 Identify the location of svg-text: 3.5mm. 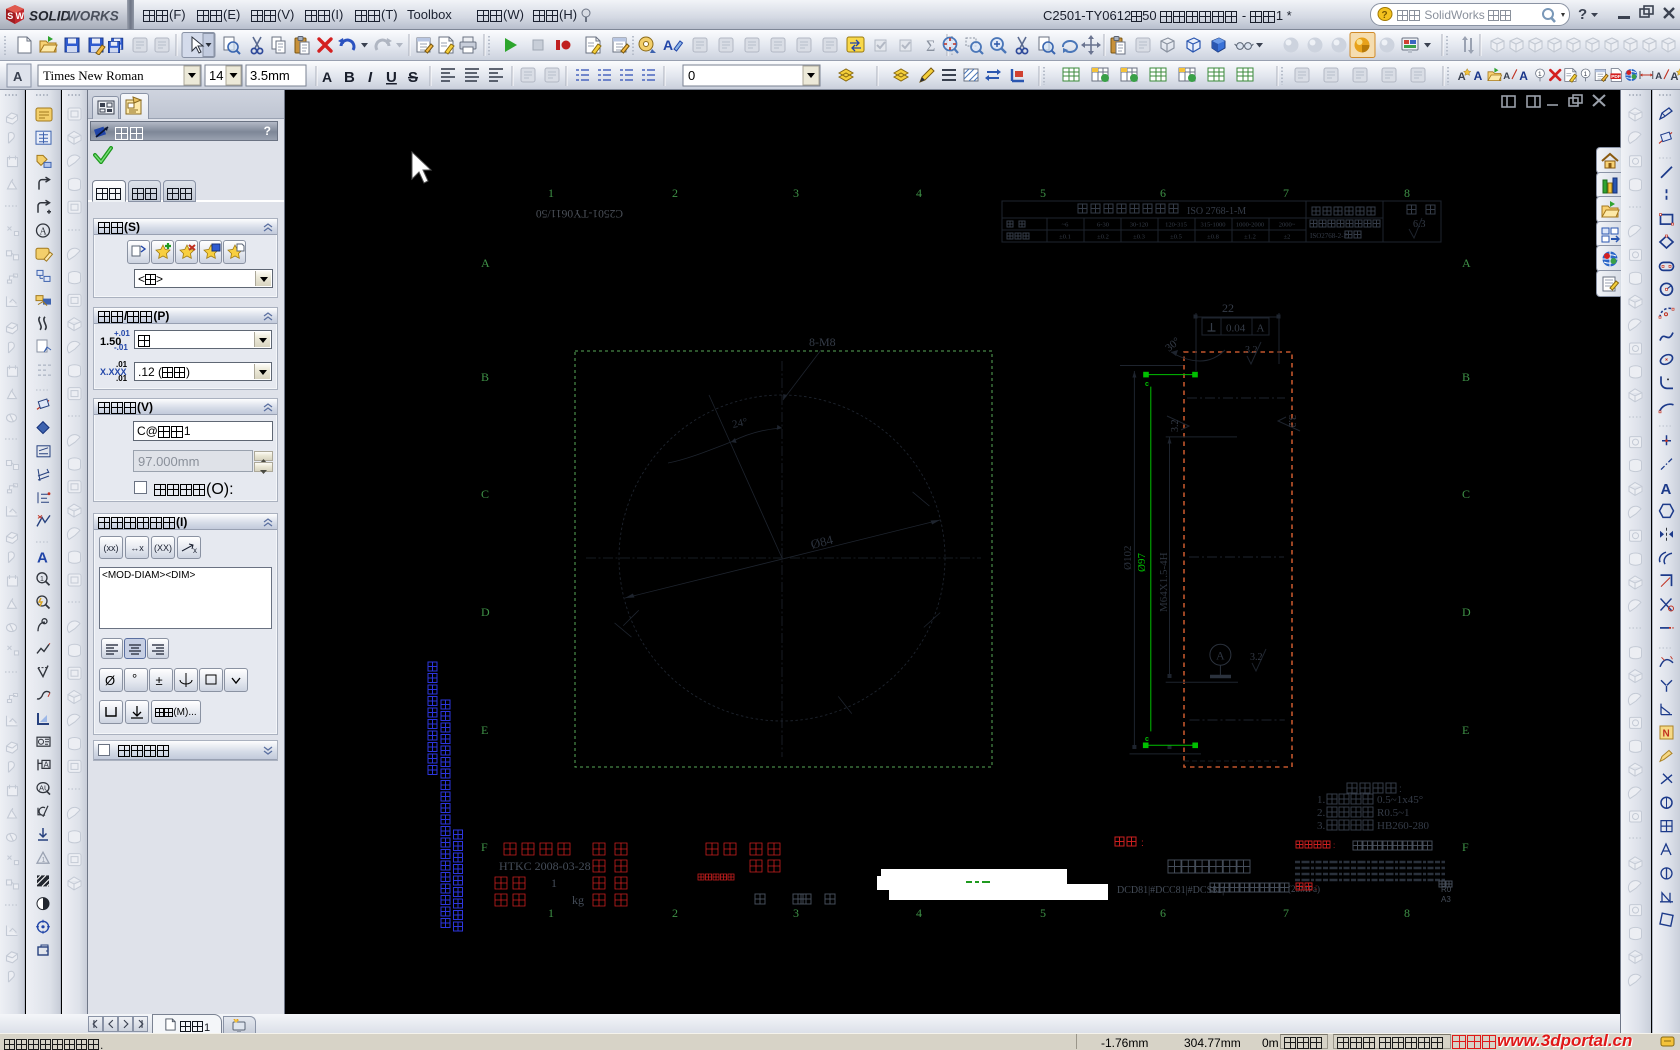
(270, 75).